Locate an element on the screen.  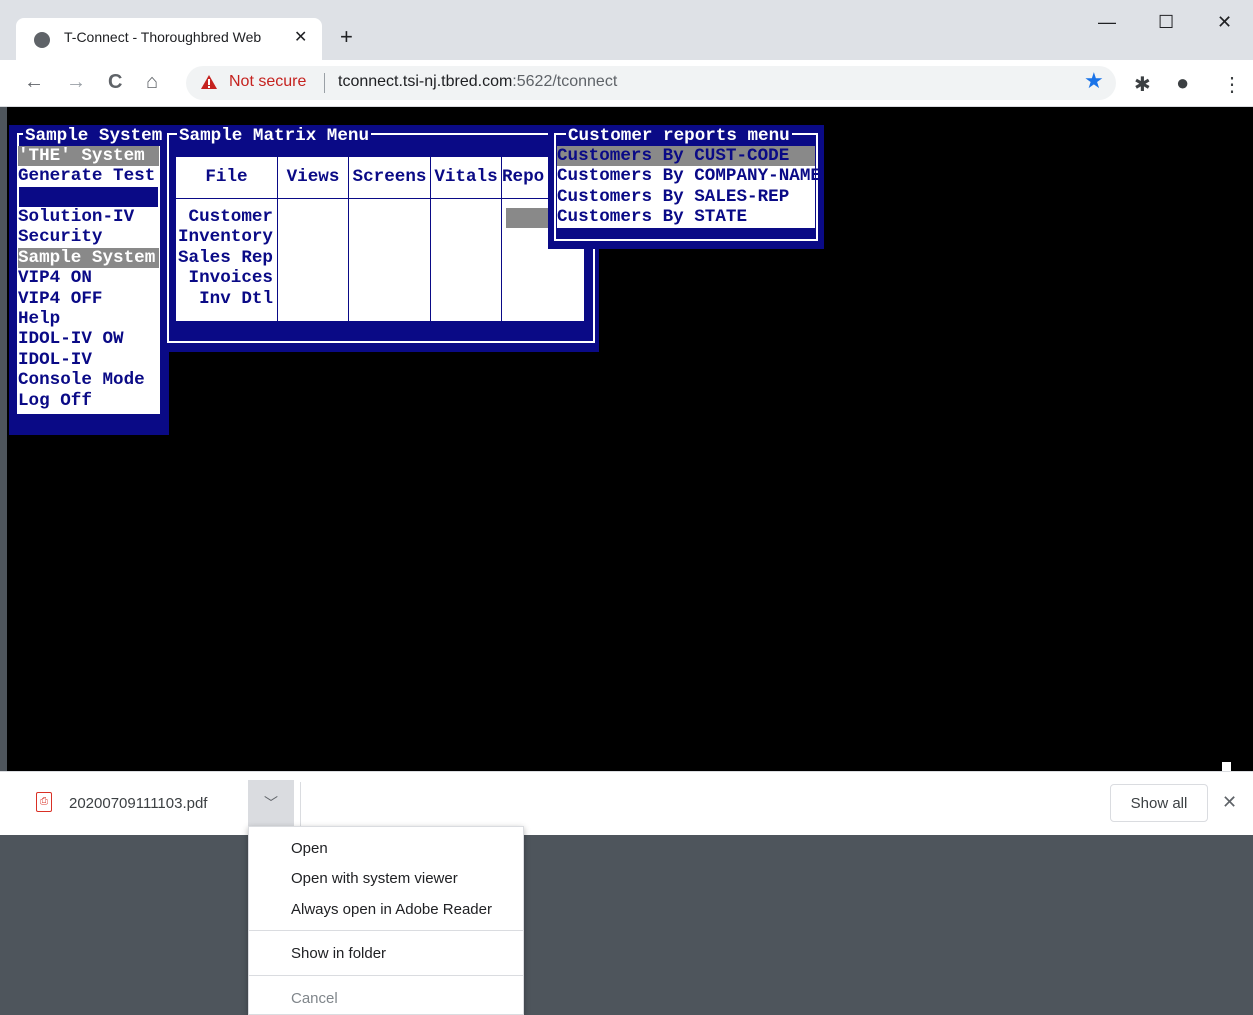
menu-item-the-system: 'THE' System is located at coordinates (88, 156).